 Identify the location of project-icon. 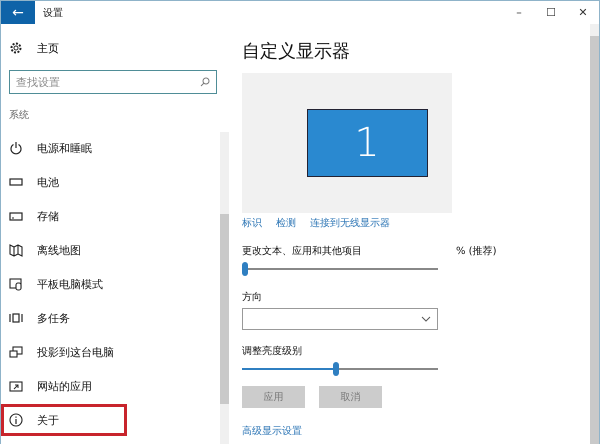
(16, 352).